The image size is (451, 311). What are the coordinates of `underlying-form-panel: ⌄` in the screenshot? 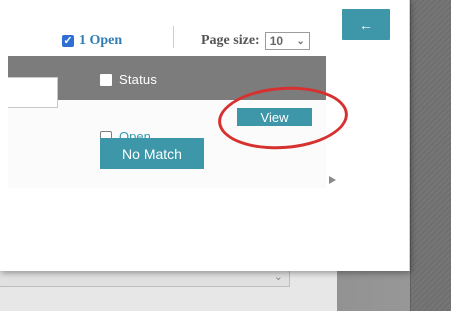 It's located at (168, 288).